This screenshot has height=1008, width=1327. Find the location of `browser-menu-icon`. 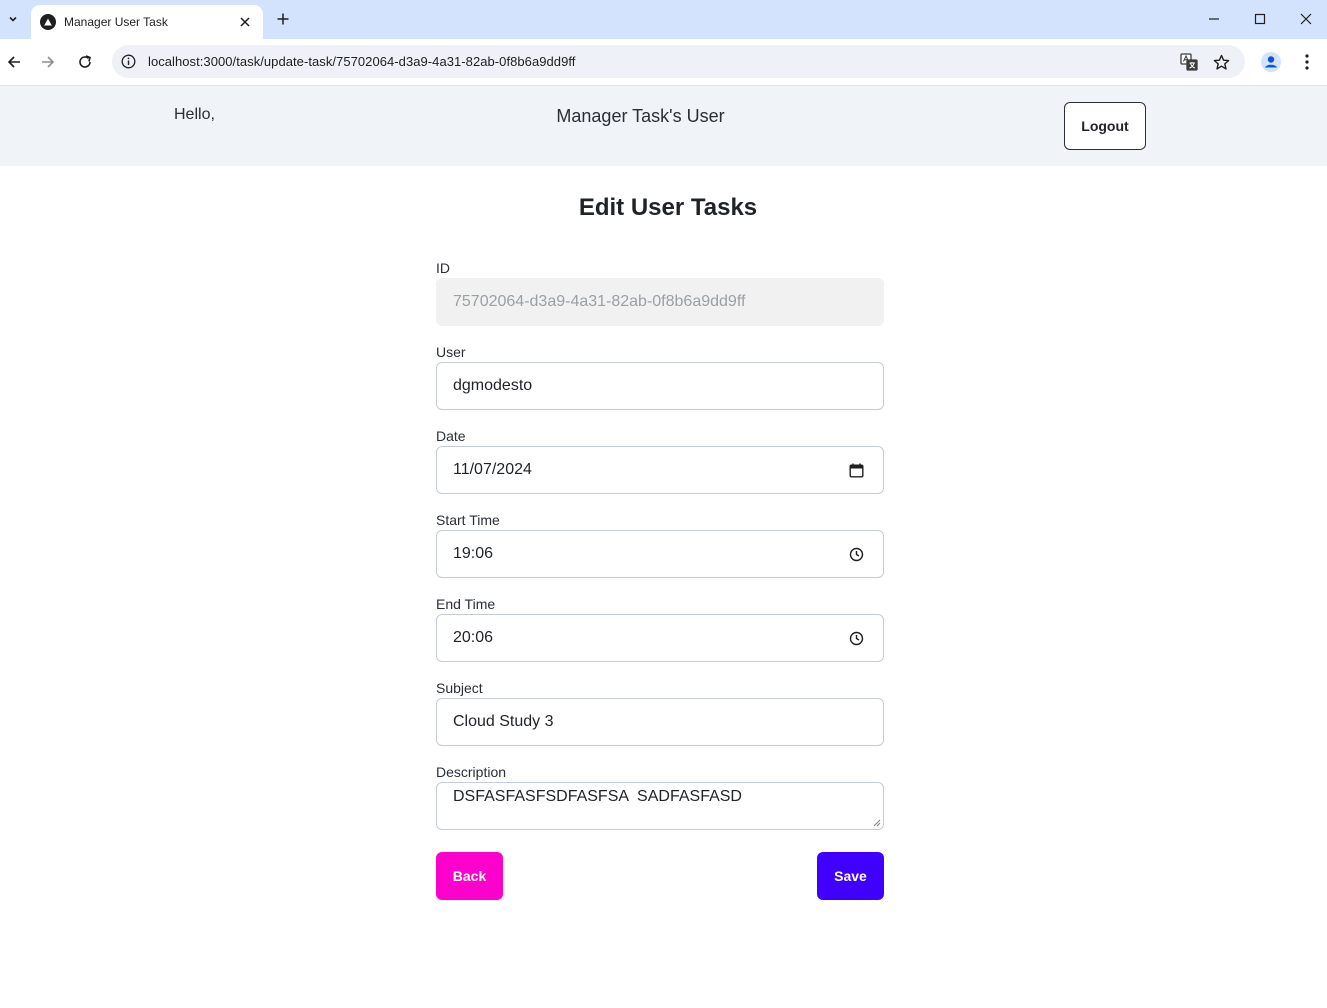

browser-menu-icon is located at coordinates (1307, 62).